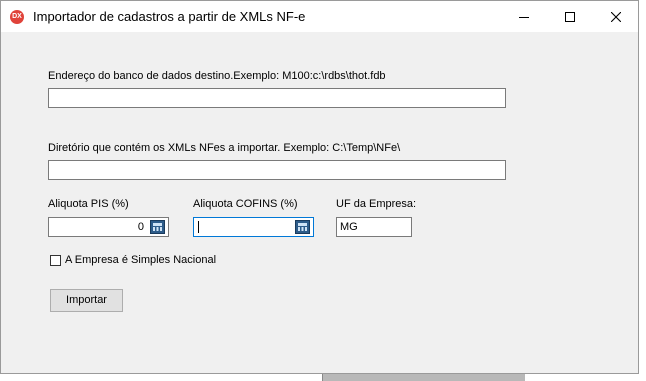 The width and height of the screenshot is (646, 381). What do you see at coordinates (277, 170) in the screenshot?
I see `xml-dir-input` at bounding box center [277, 170].